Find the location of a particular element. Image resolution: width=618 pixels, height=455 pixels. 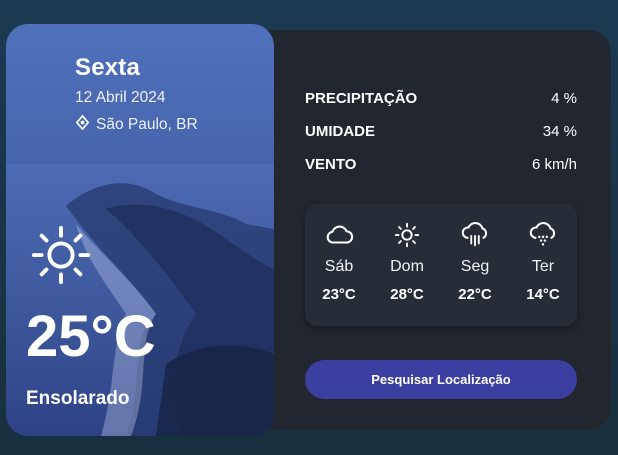

stat-value: 34 % is located at coordinates (559, 131).